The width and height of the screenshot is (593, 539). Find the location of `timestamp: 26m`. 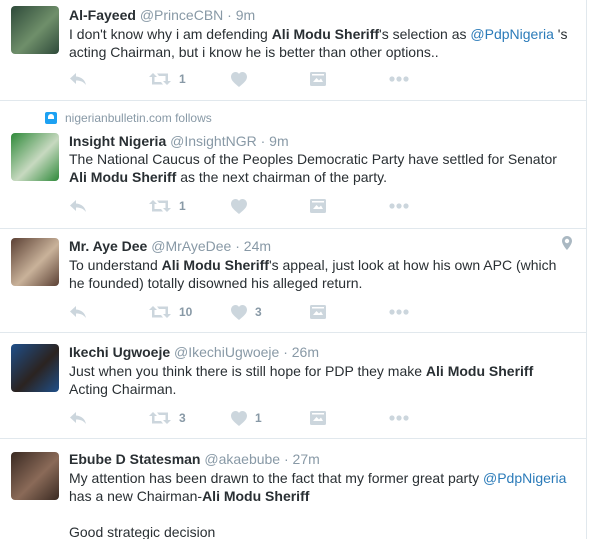

timestamp: 26m is located at coordinates (305, 352).